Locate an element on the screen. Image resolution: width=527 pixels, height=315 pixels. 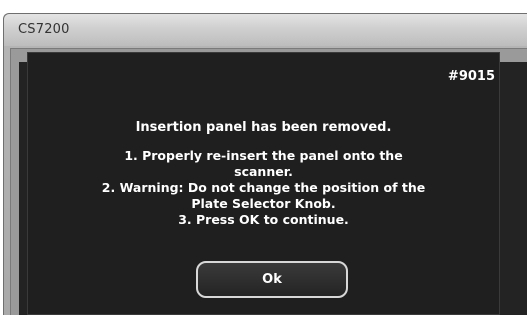
instruction-line: 1. Properly re-insert the panel onto the is located at coordinates (263, 155).